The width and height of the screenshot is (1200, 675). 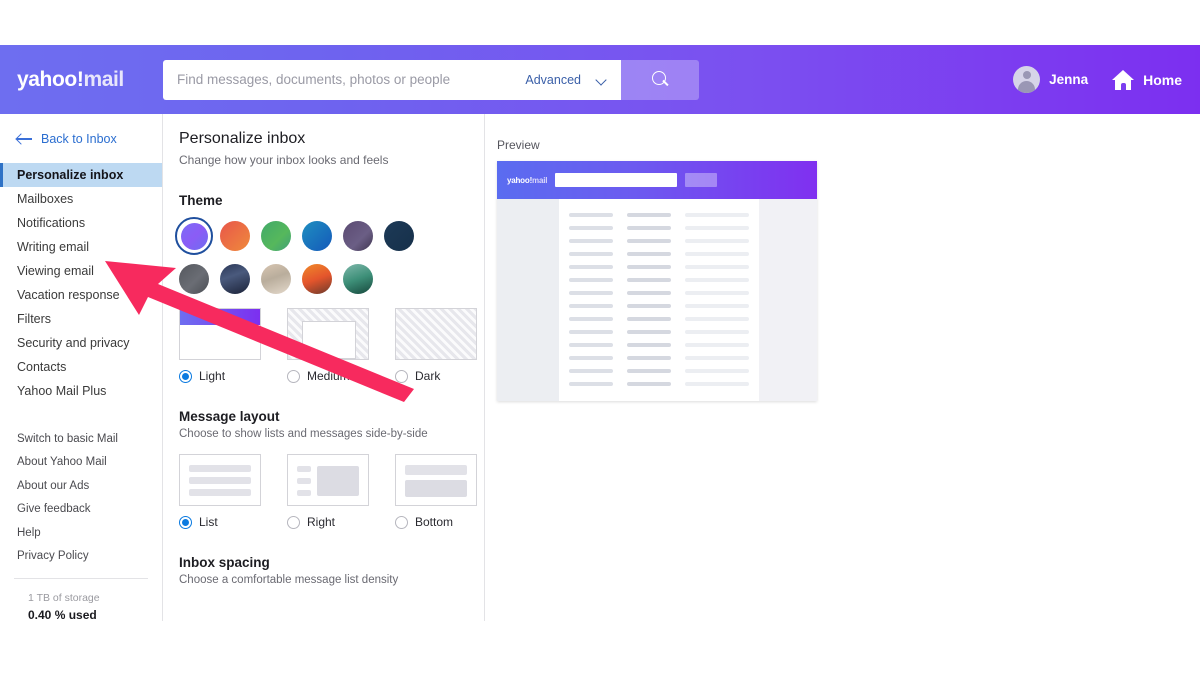 What do you see at coordinates (62, 615) in the screenshot?
I see `storage-used-label: 0.40 % used` at bounding box center [62, 615].